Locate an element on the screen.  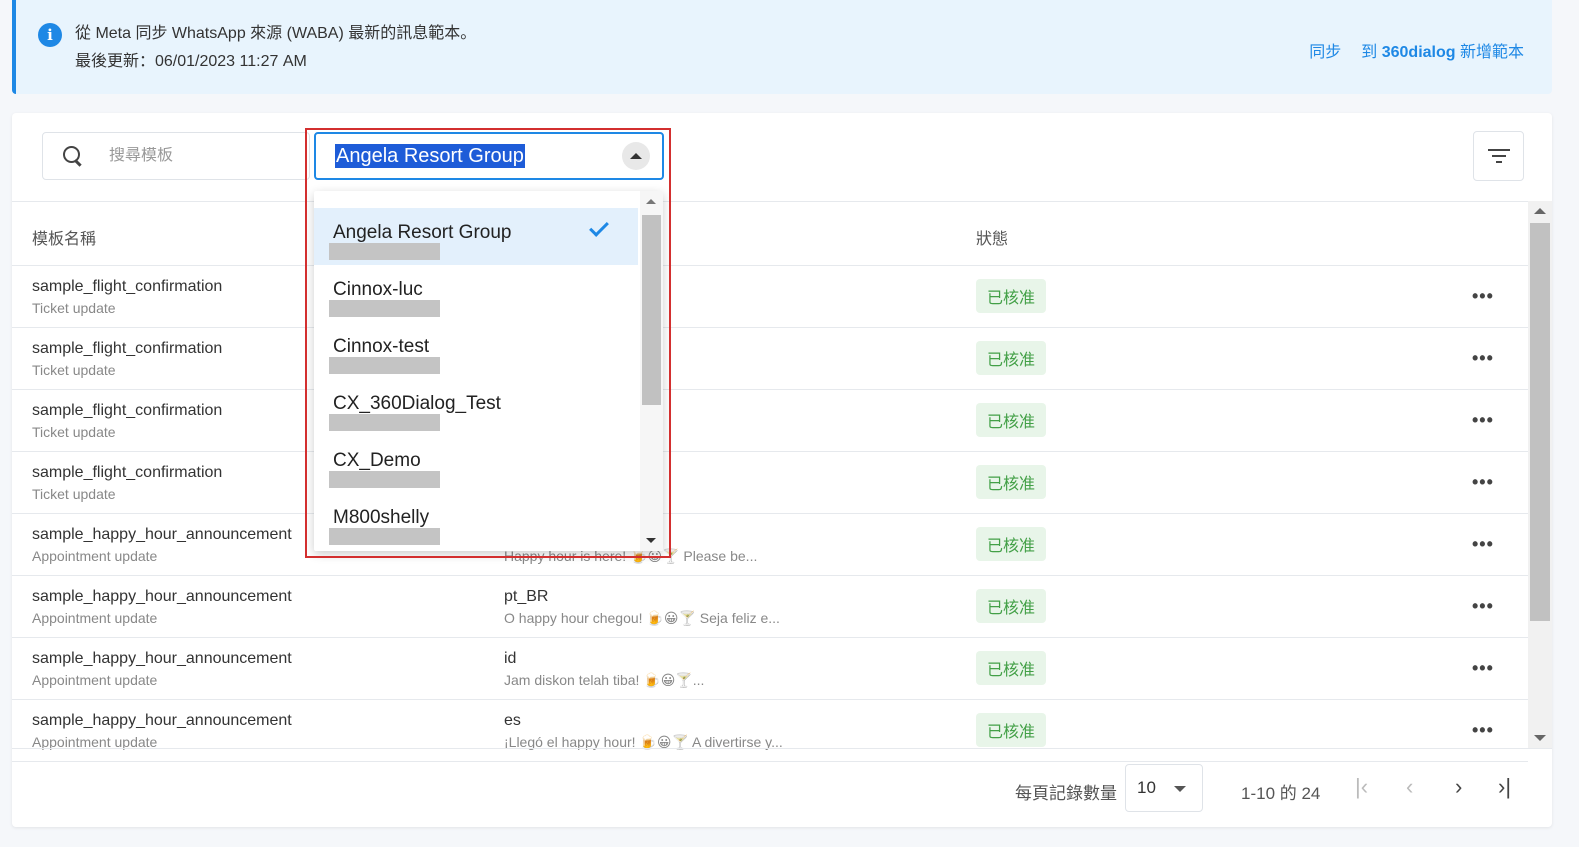
dropdown-option: Angela Resort Group is located at coordinates (476, 236).